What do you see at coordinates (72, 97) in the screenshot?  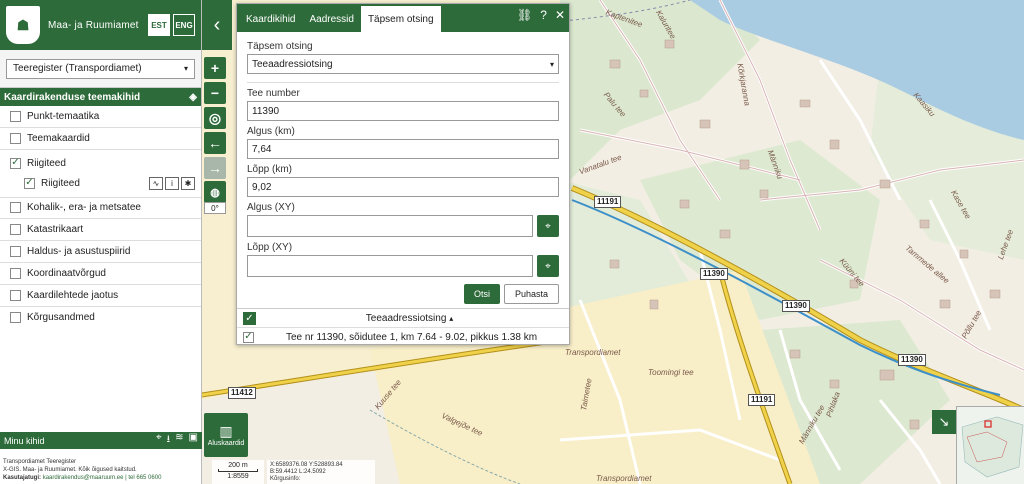 I see `themes-title: Kaardirakenduse teemakihid` at bounding box center [72, 97].